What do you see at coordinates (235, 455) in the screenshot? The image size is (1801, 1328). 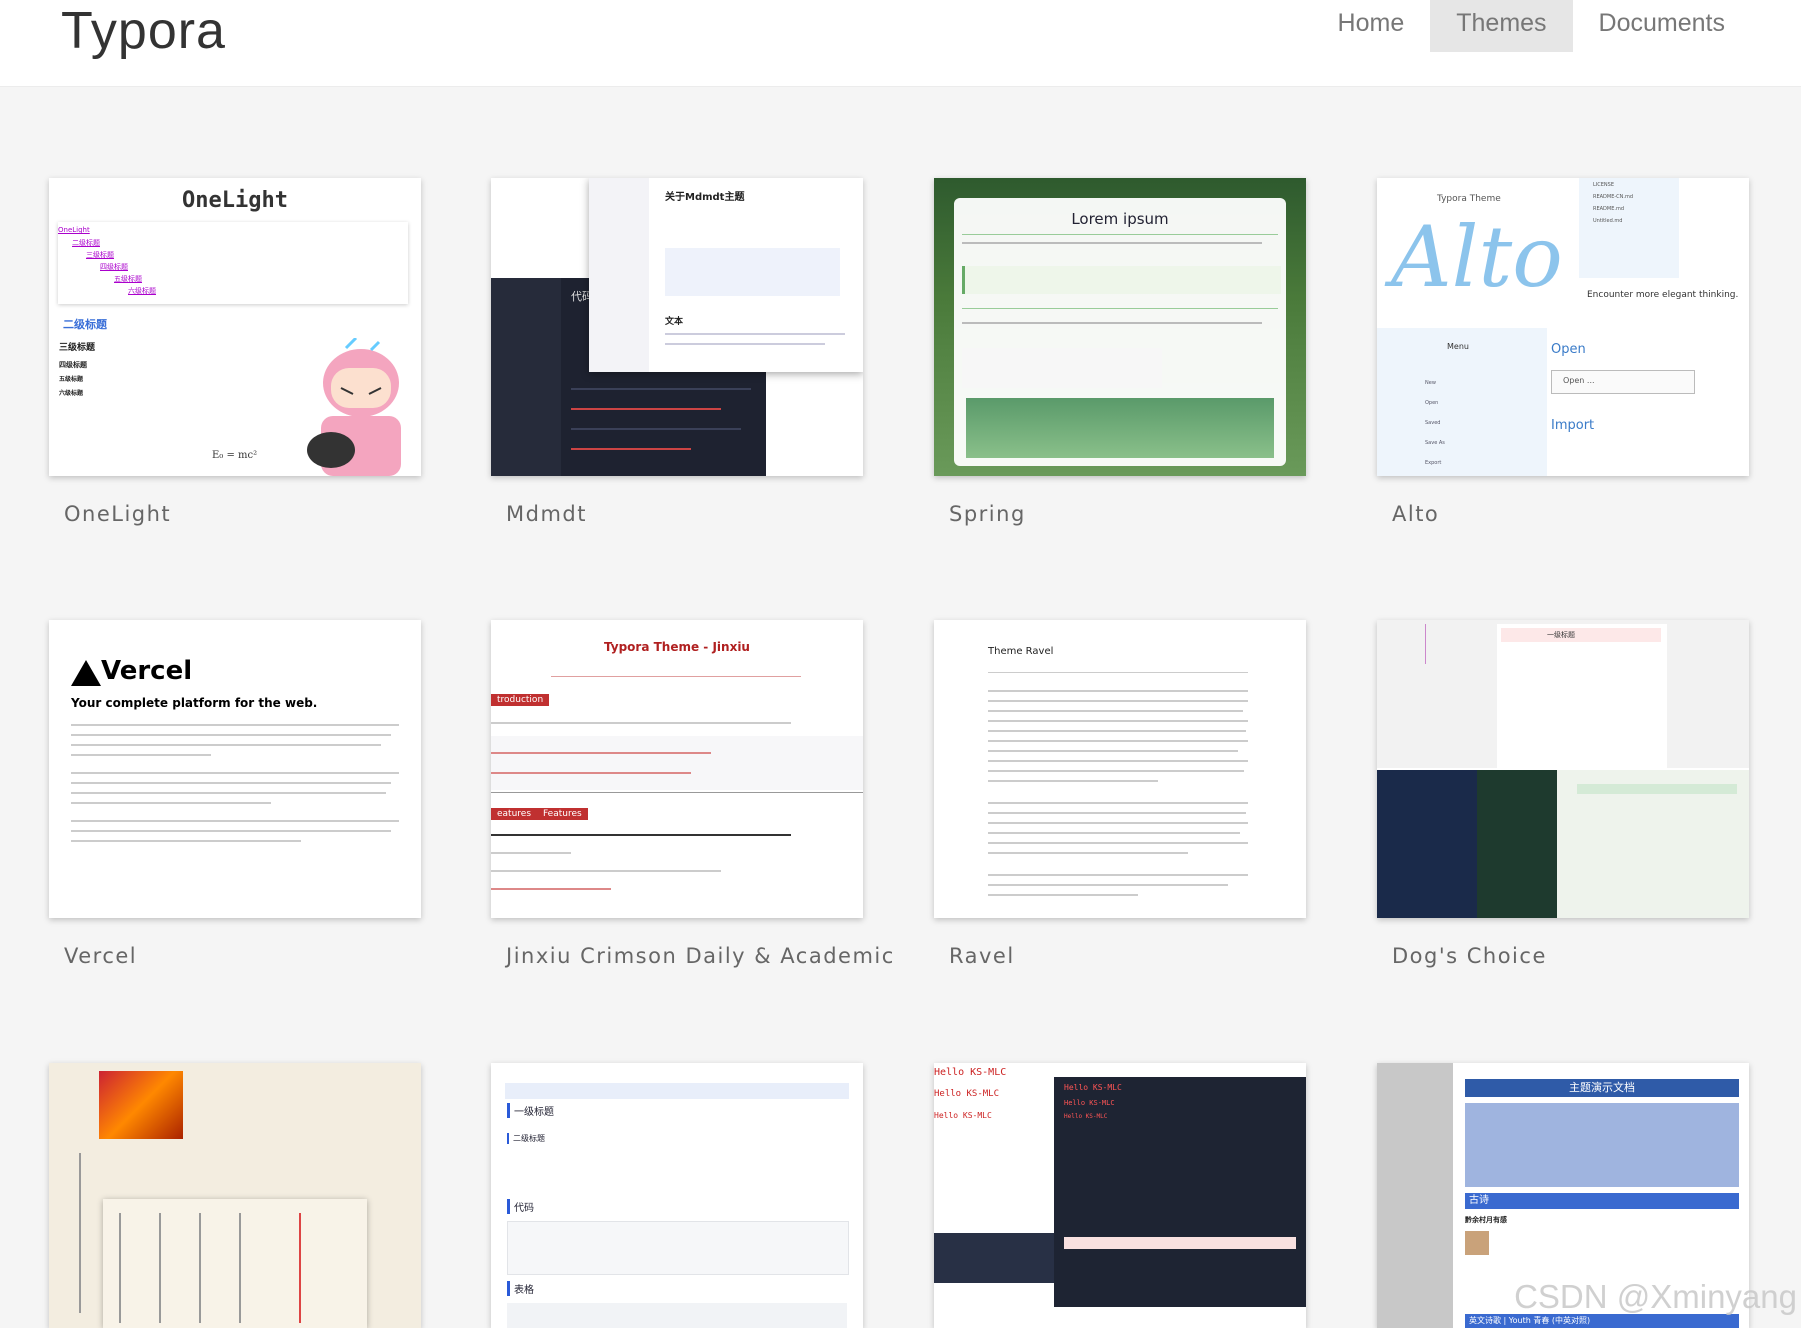 I see `thumb-formula: E₀ = mc²` at bounding box center [235, 455].